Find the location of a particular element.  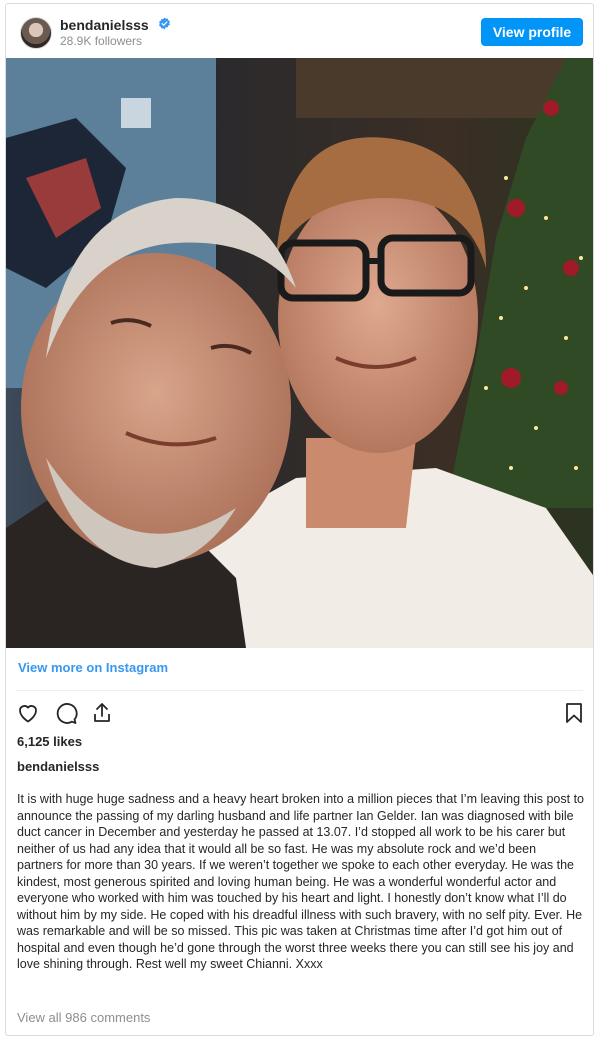

follower-count: 28.9K followers is located at coordinates (101, 41).